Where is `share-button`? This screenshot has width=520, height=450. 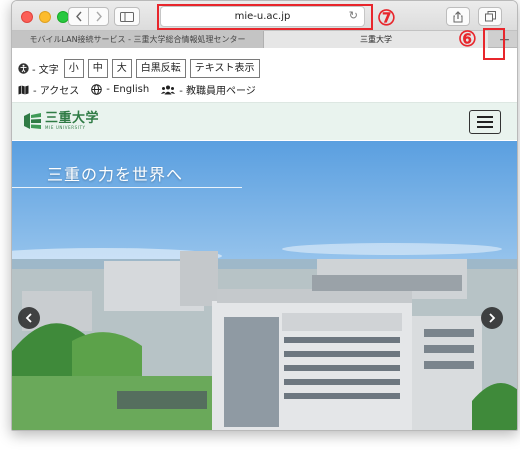 share-button is located at coordinates (458, 16).